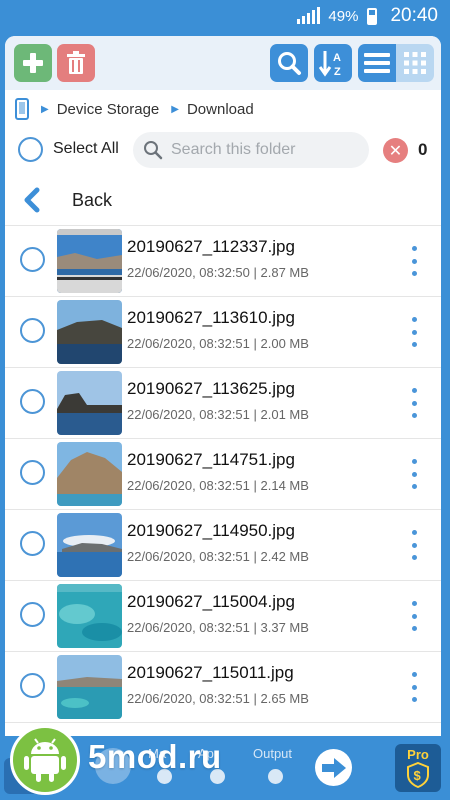 The height and width of the screenshot is (800, 450). I want to click on clock: 20:40, so click(414, 15).